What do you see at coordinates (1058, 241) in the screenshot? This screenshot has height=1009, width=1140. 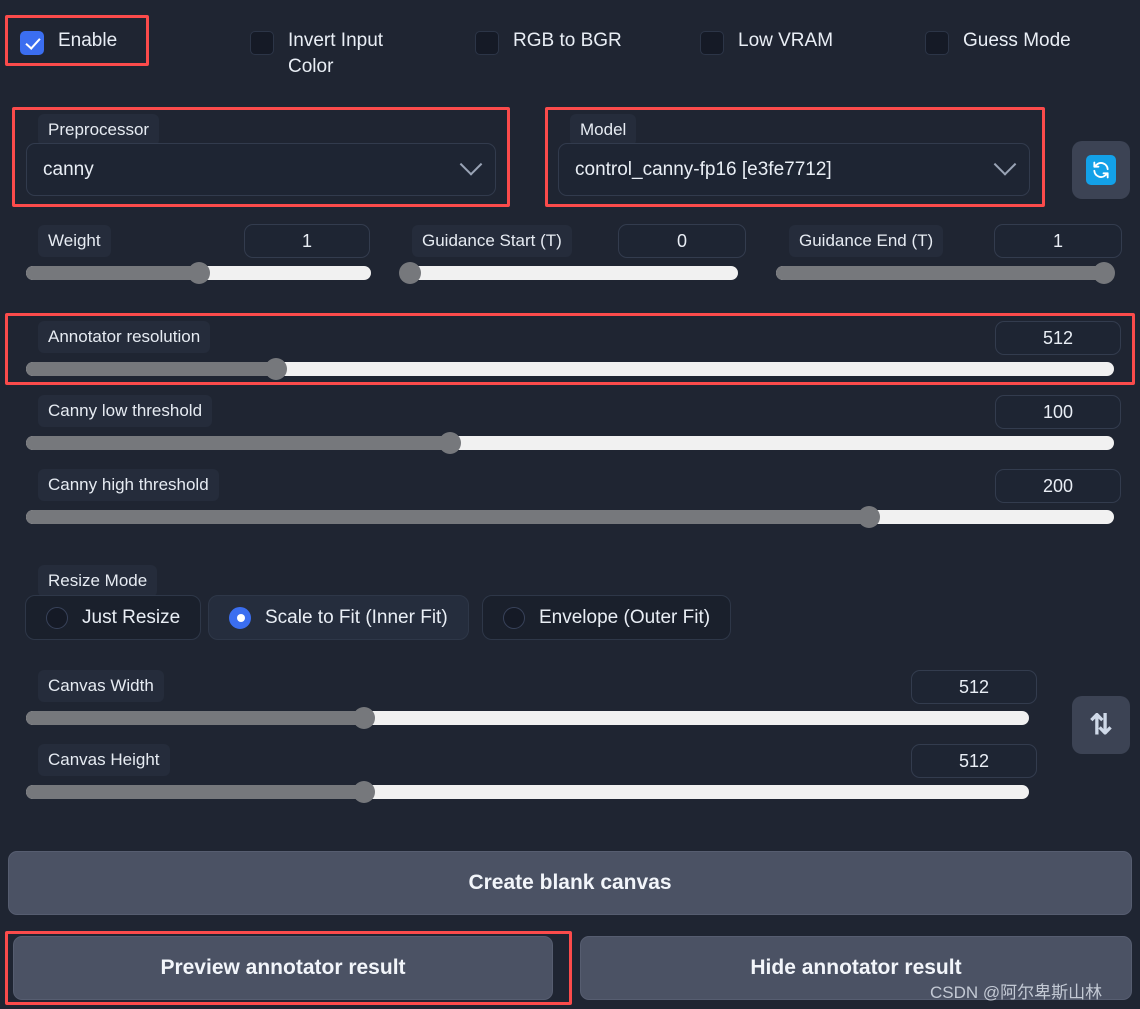 I see `guidance-end-value-field: 1` at bounding box center [1058, 241].